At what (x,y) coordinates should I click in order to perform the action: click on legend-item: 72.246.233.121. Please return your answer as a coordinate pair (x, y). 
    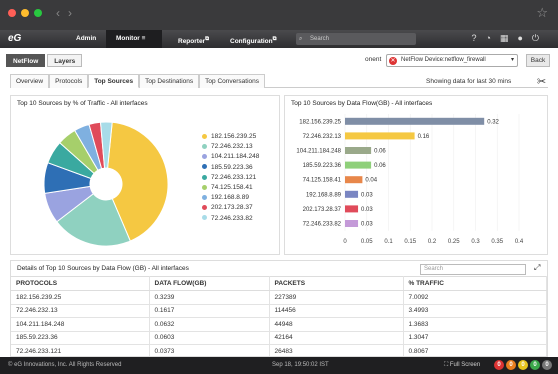
    Looking at the image, I should click on (230, 178).